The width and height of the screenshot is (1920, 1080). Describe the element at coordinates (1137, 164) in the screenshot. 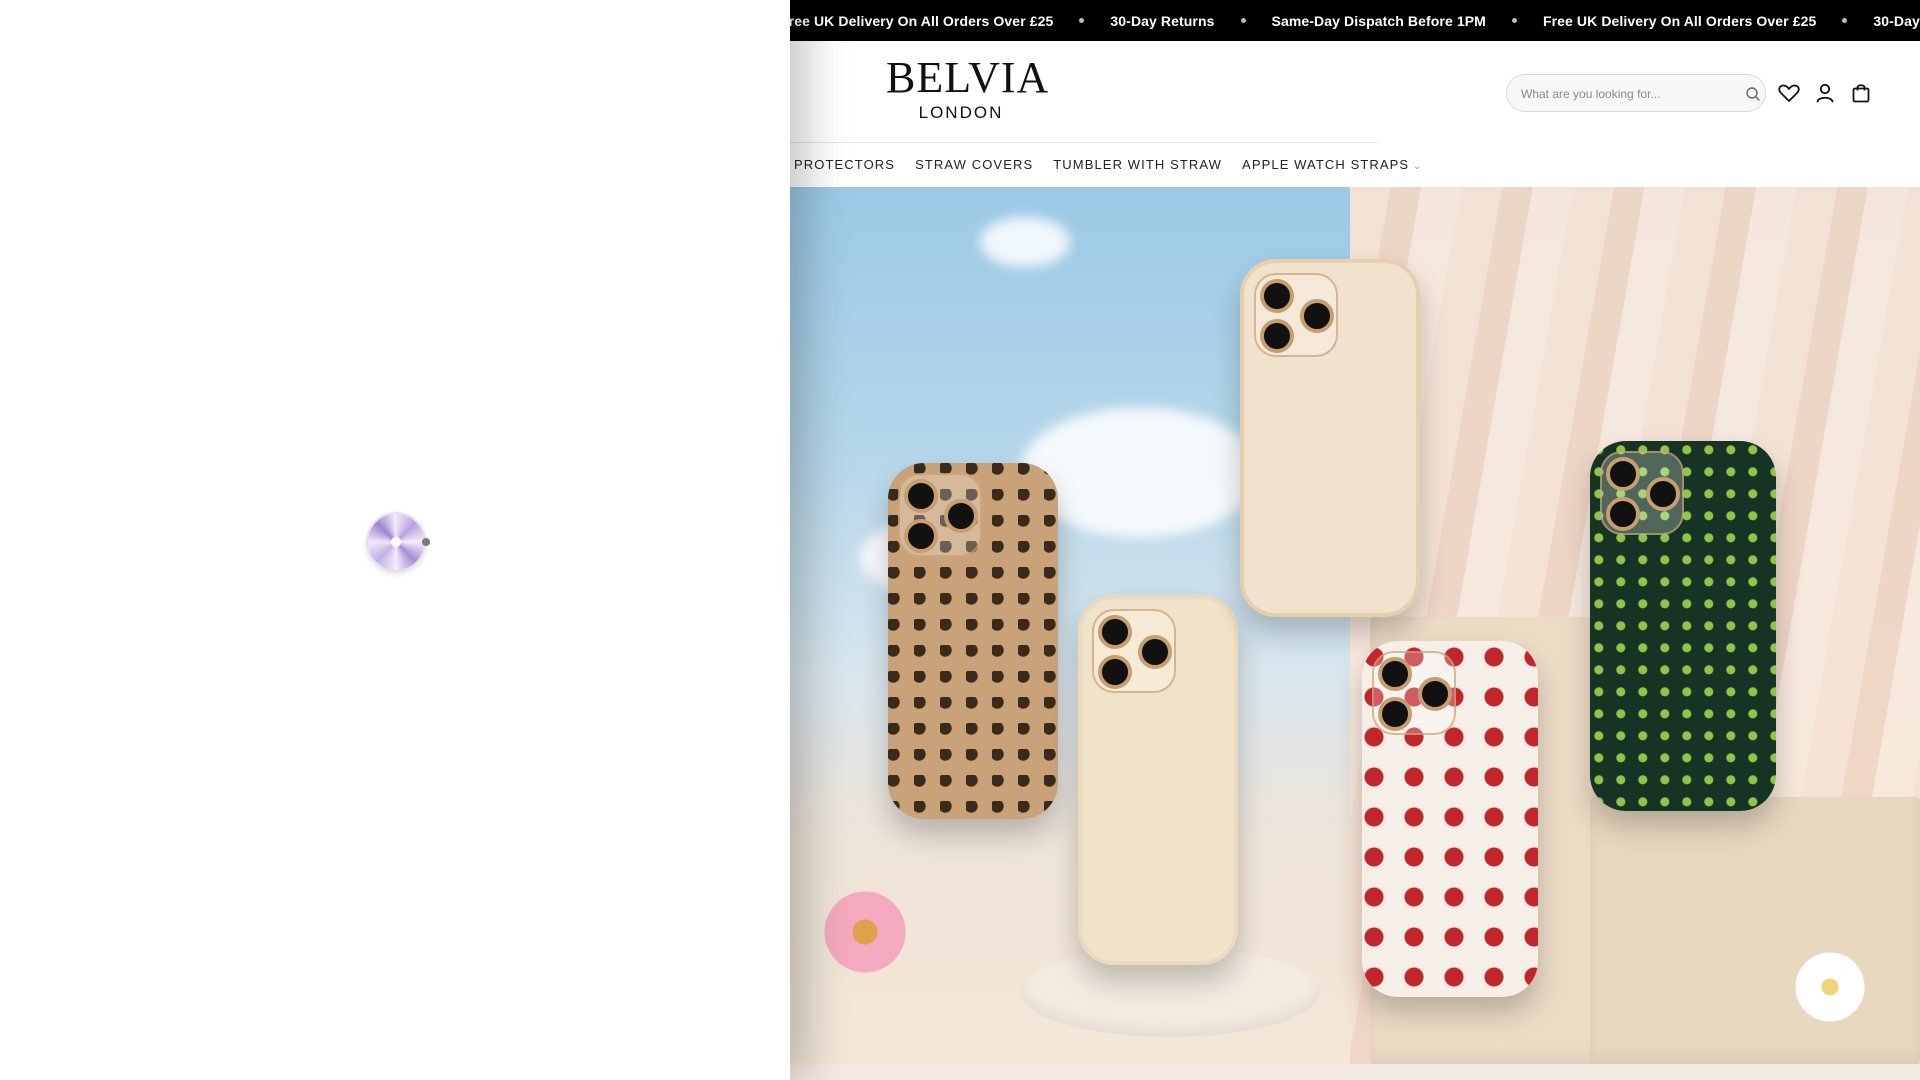

I see `nav-item-tumbler-with-straw: TUMBLER WITH STRAW` at that location.